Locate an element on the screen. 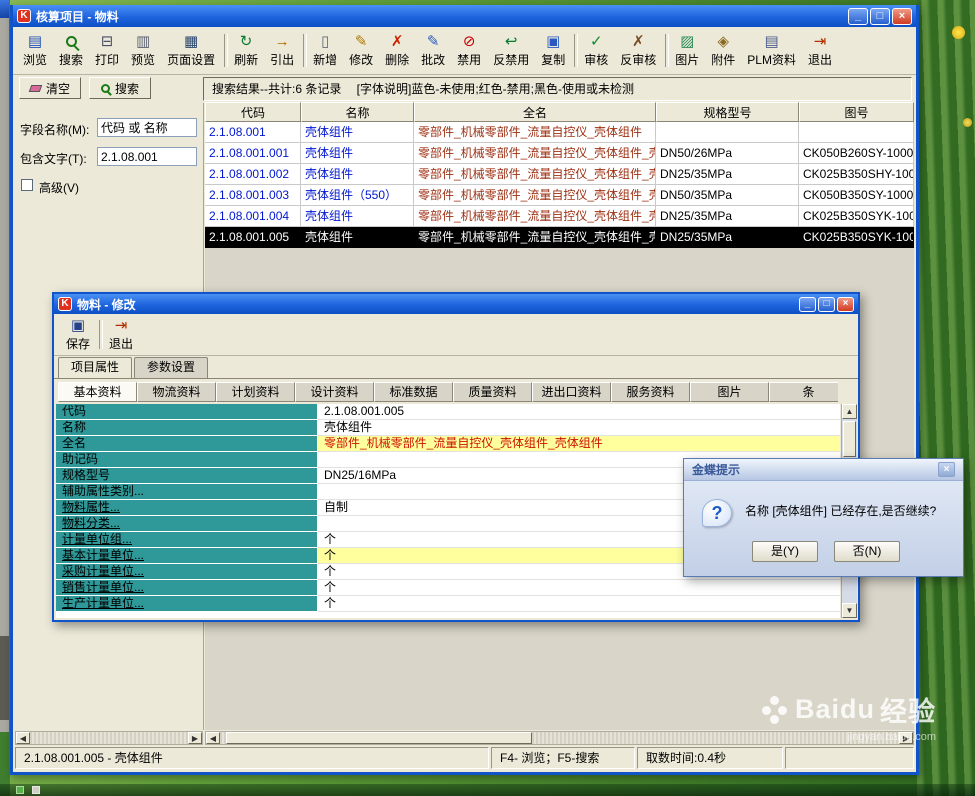 Image resolution: width=975 pixels, height=796 pixels. wallpaper-flower-icon is located at coordinates (958, 32).